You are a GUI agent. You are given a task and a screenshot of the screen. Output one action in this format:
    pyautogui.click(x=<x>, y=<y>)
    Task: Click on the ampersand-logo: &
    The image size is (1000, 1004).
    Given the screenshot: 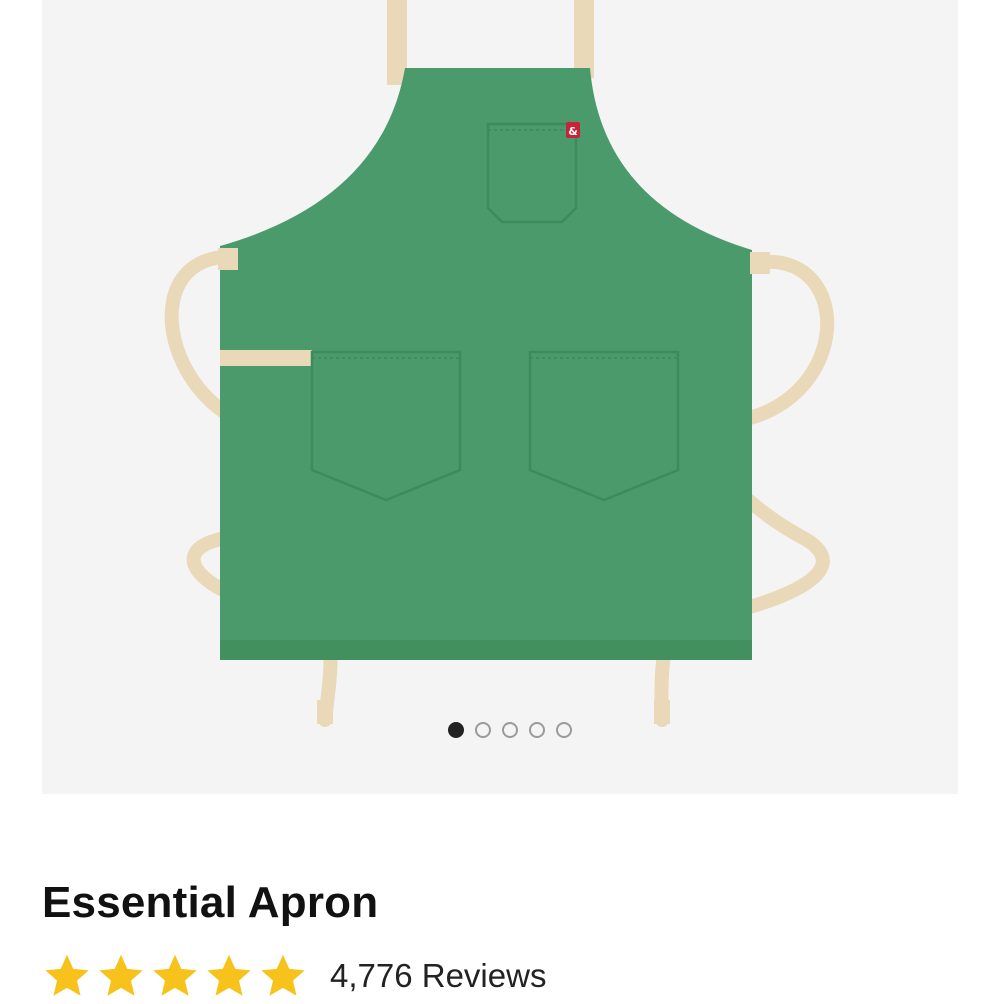 What is the action you would take?
    pyautogui.click(x=573, y=131)
    